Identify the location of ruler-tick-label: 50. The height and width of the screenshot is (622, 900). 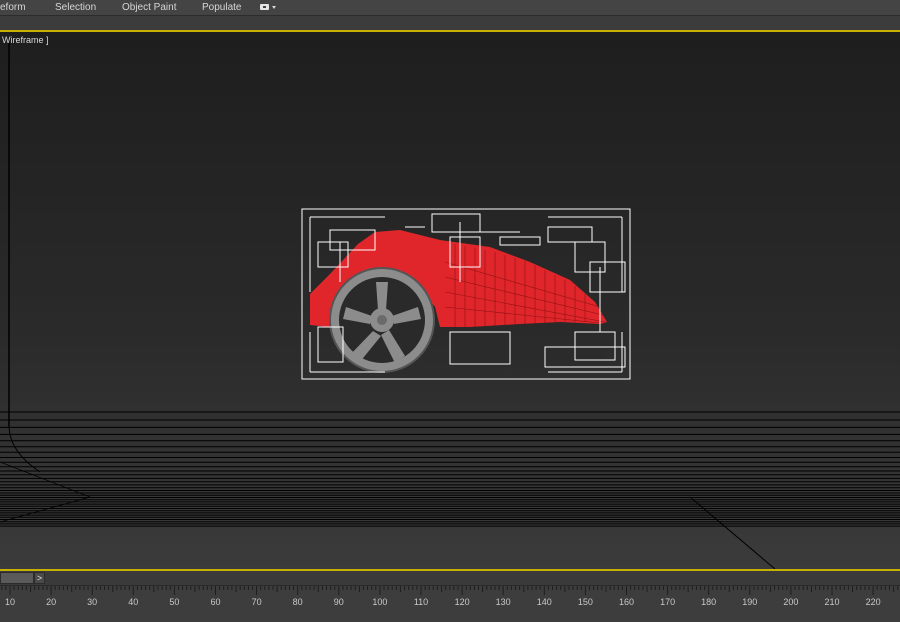
(174, 602).